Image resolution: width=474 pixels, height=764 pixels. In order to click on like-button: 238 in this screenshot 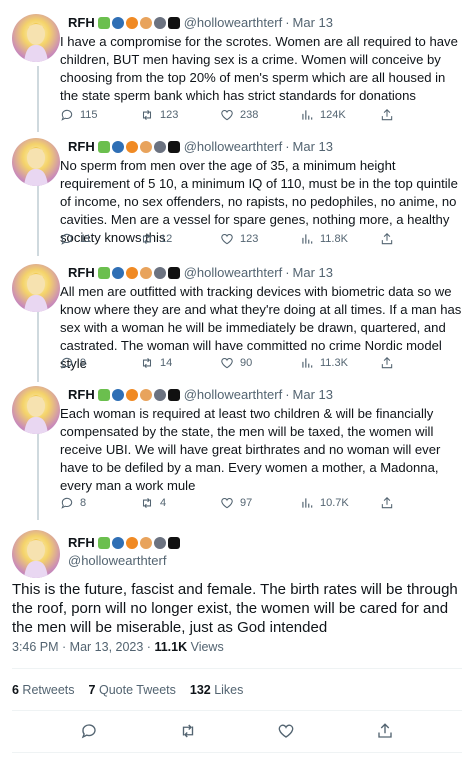, I will do `click(260, 115)`.